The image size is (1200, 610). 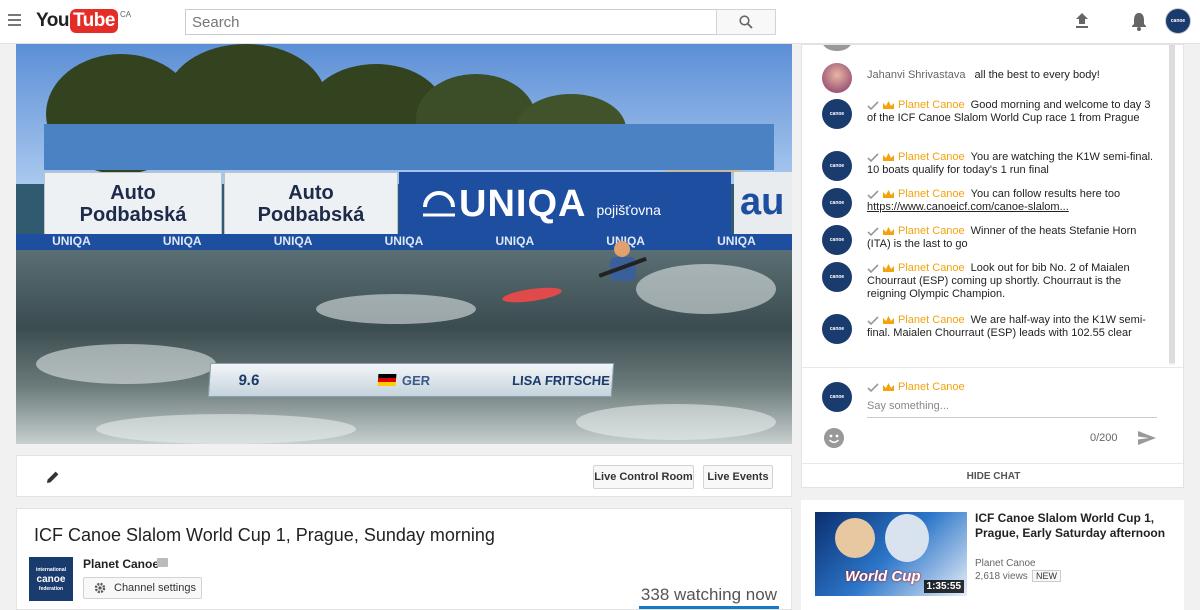 I want to click on pencil-icon, so click(x=53, y=477).